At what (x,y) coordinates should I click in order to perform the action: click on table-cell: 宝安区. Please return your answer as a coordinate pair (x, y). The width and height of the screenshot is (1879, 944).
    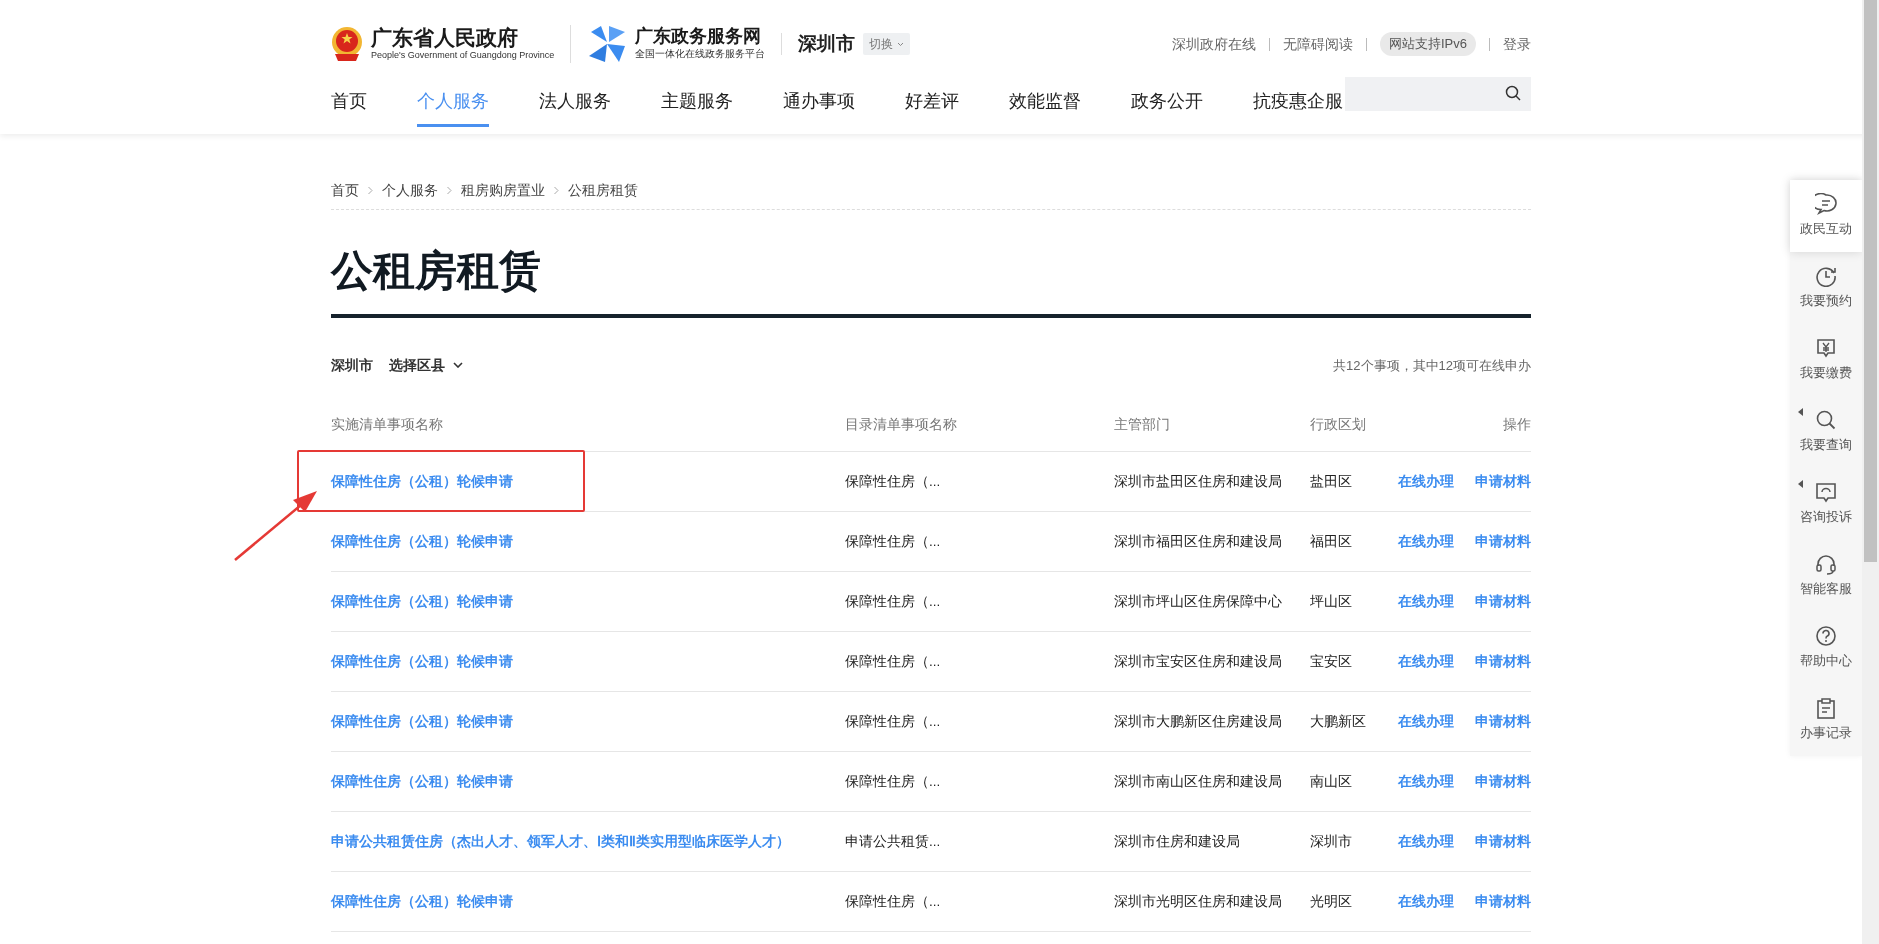
    Looking at the image, I should click on (1331, 661).